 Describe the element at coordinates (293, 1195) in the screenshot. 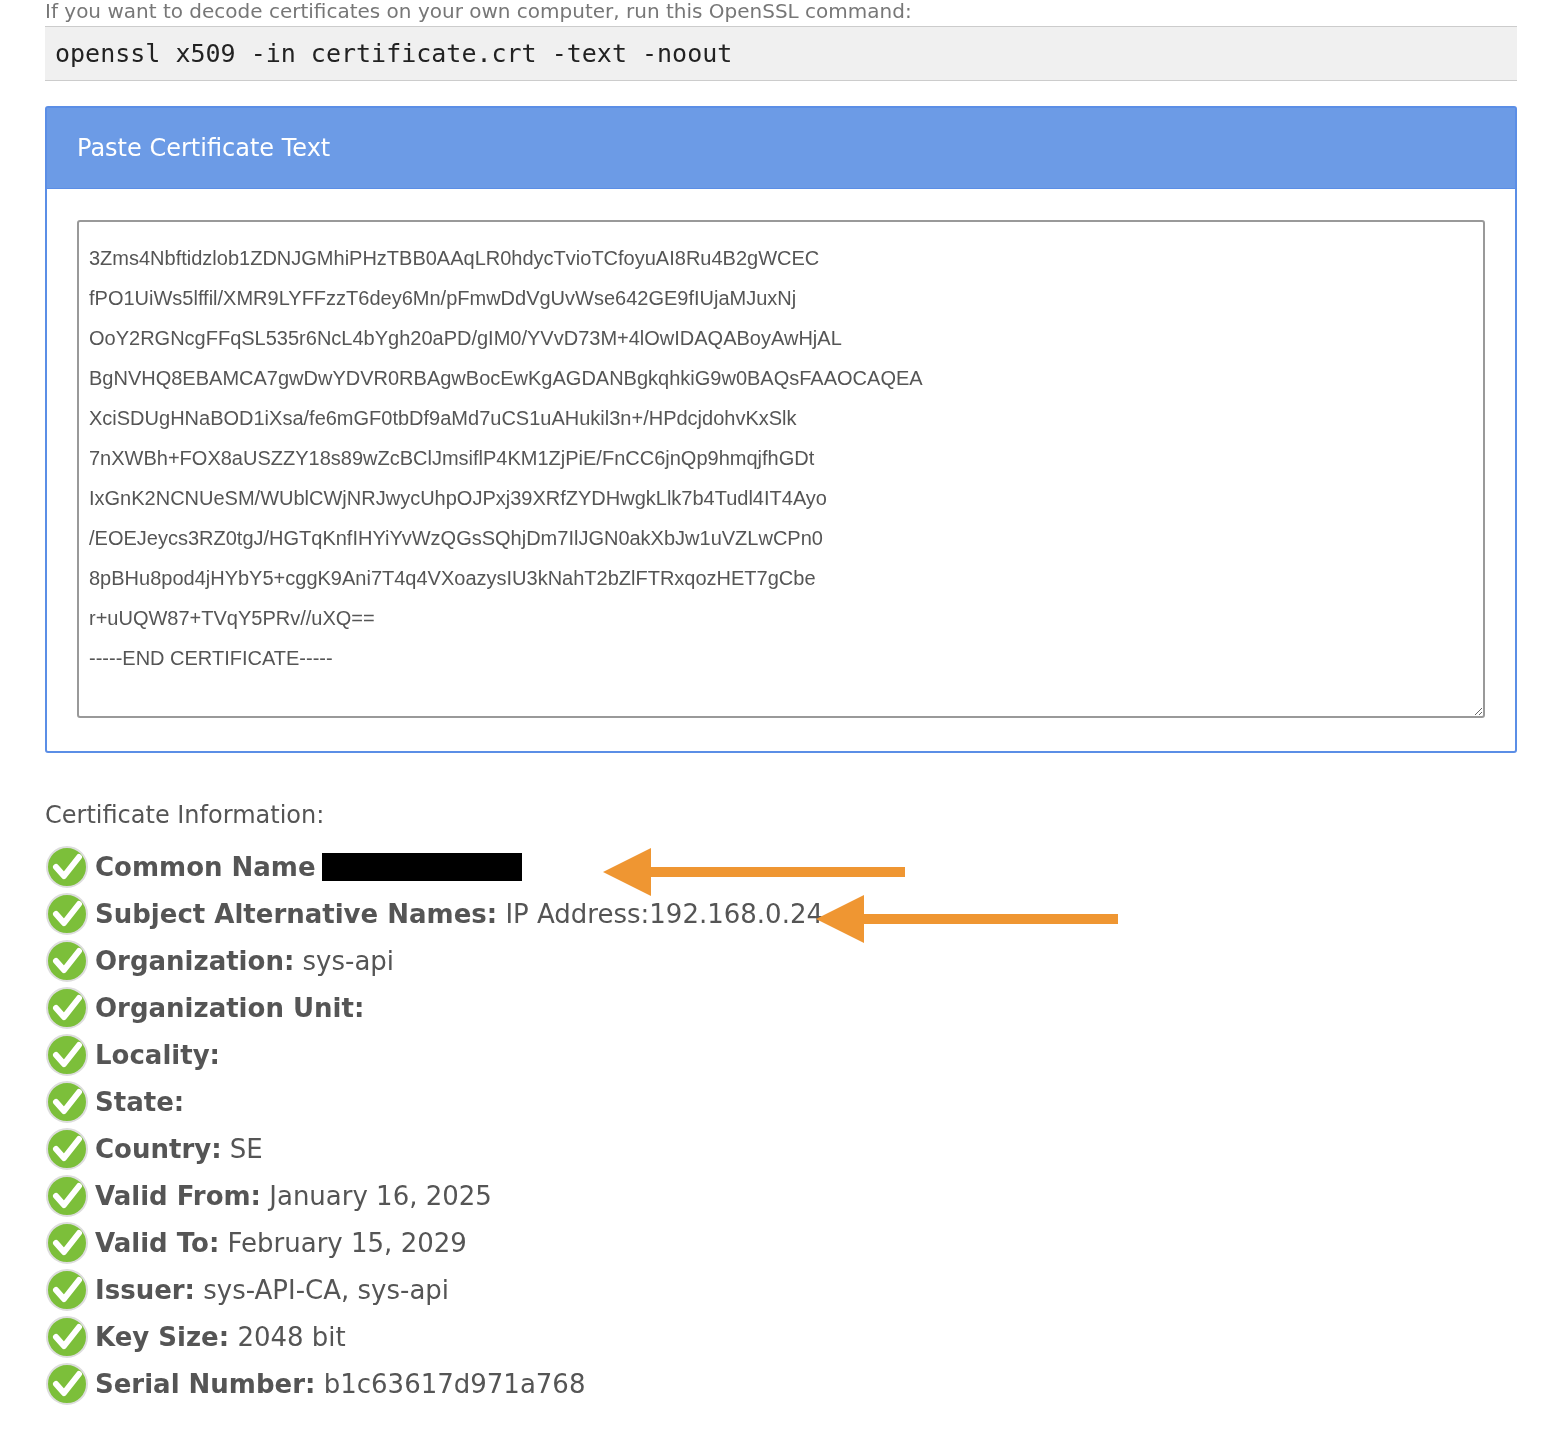

I see `info-text: Valid From: January 16, 2025` at that location.